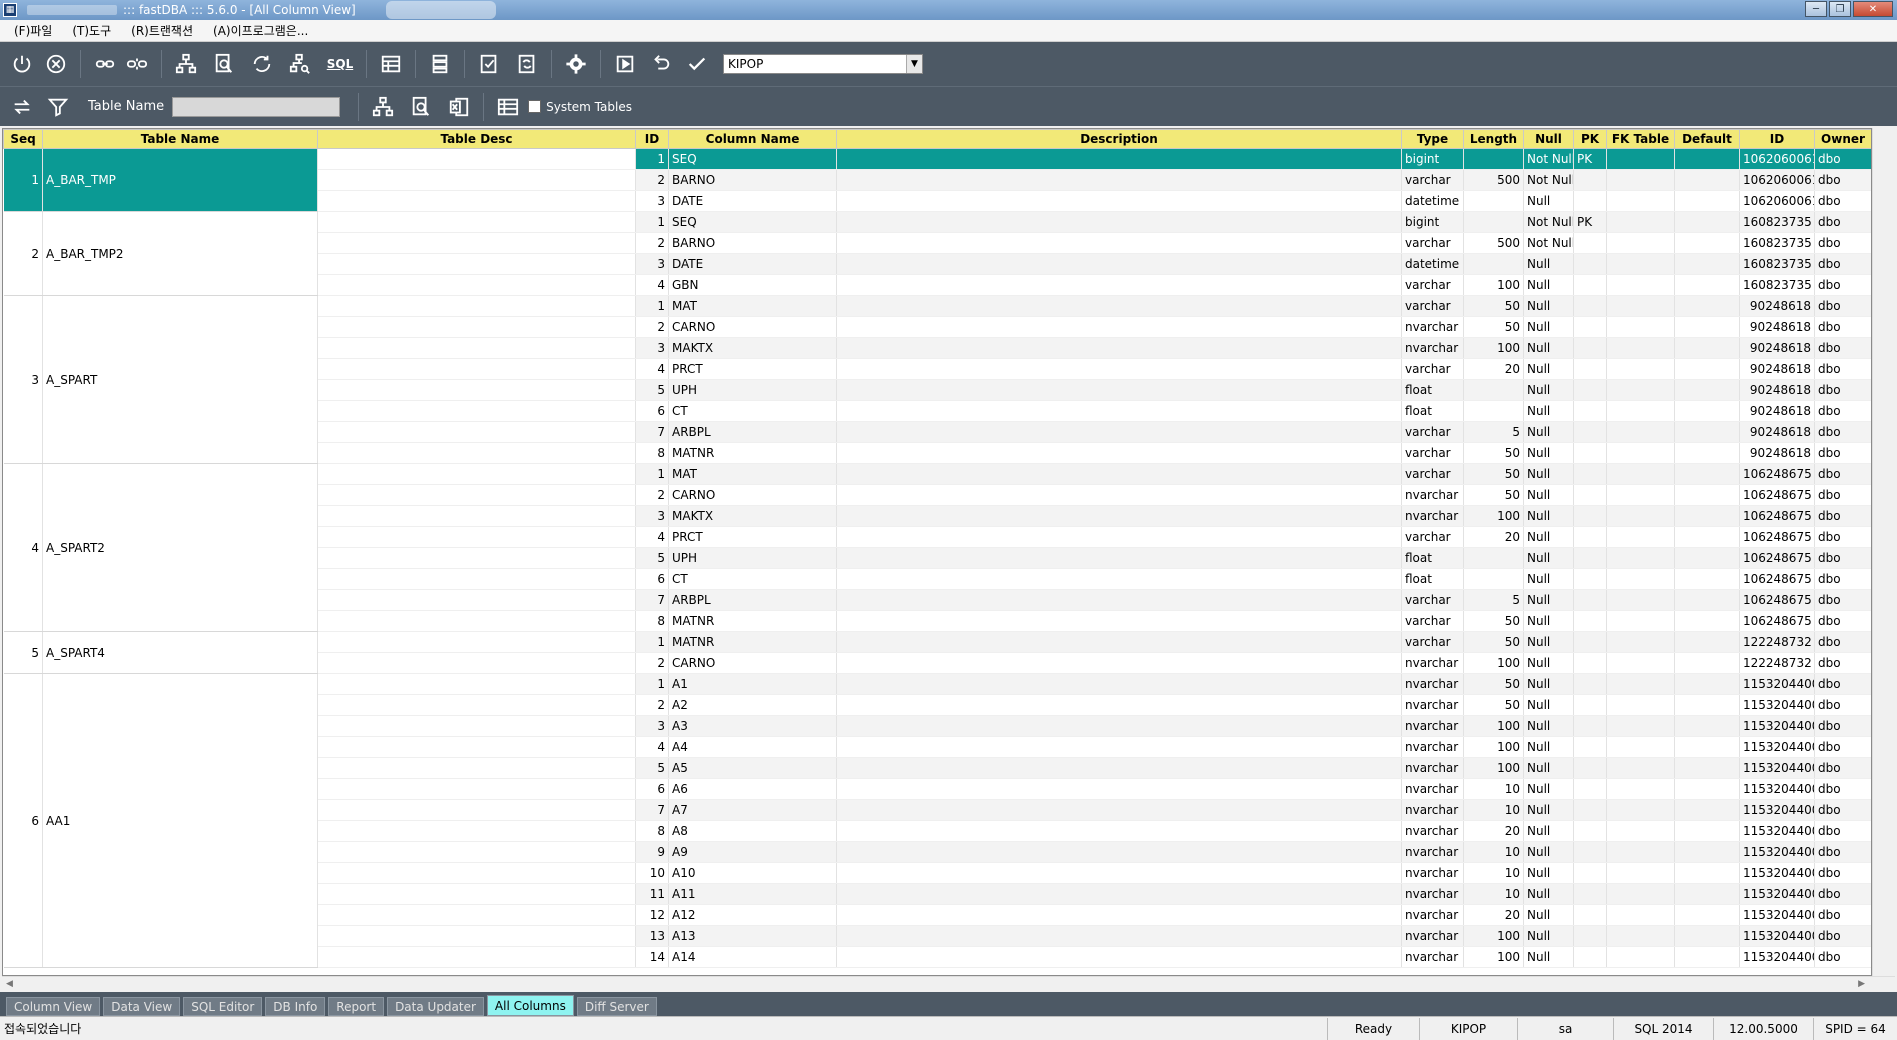 This screenshot has height=1040, width=1897. Describe the element at coordinates (1493, 432) in the screenshot. I see `cell-length: 5` at that location.